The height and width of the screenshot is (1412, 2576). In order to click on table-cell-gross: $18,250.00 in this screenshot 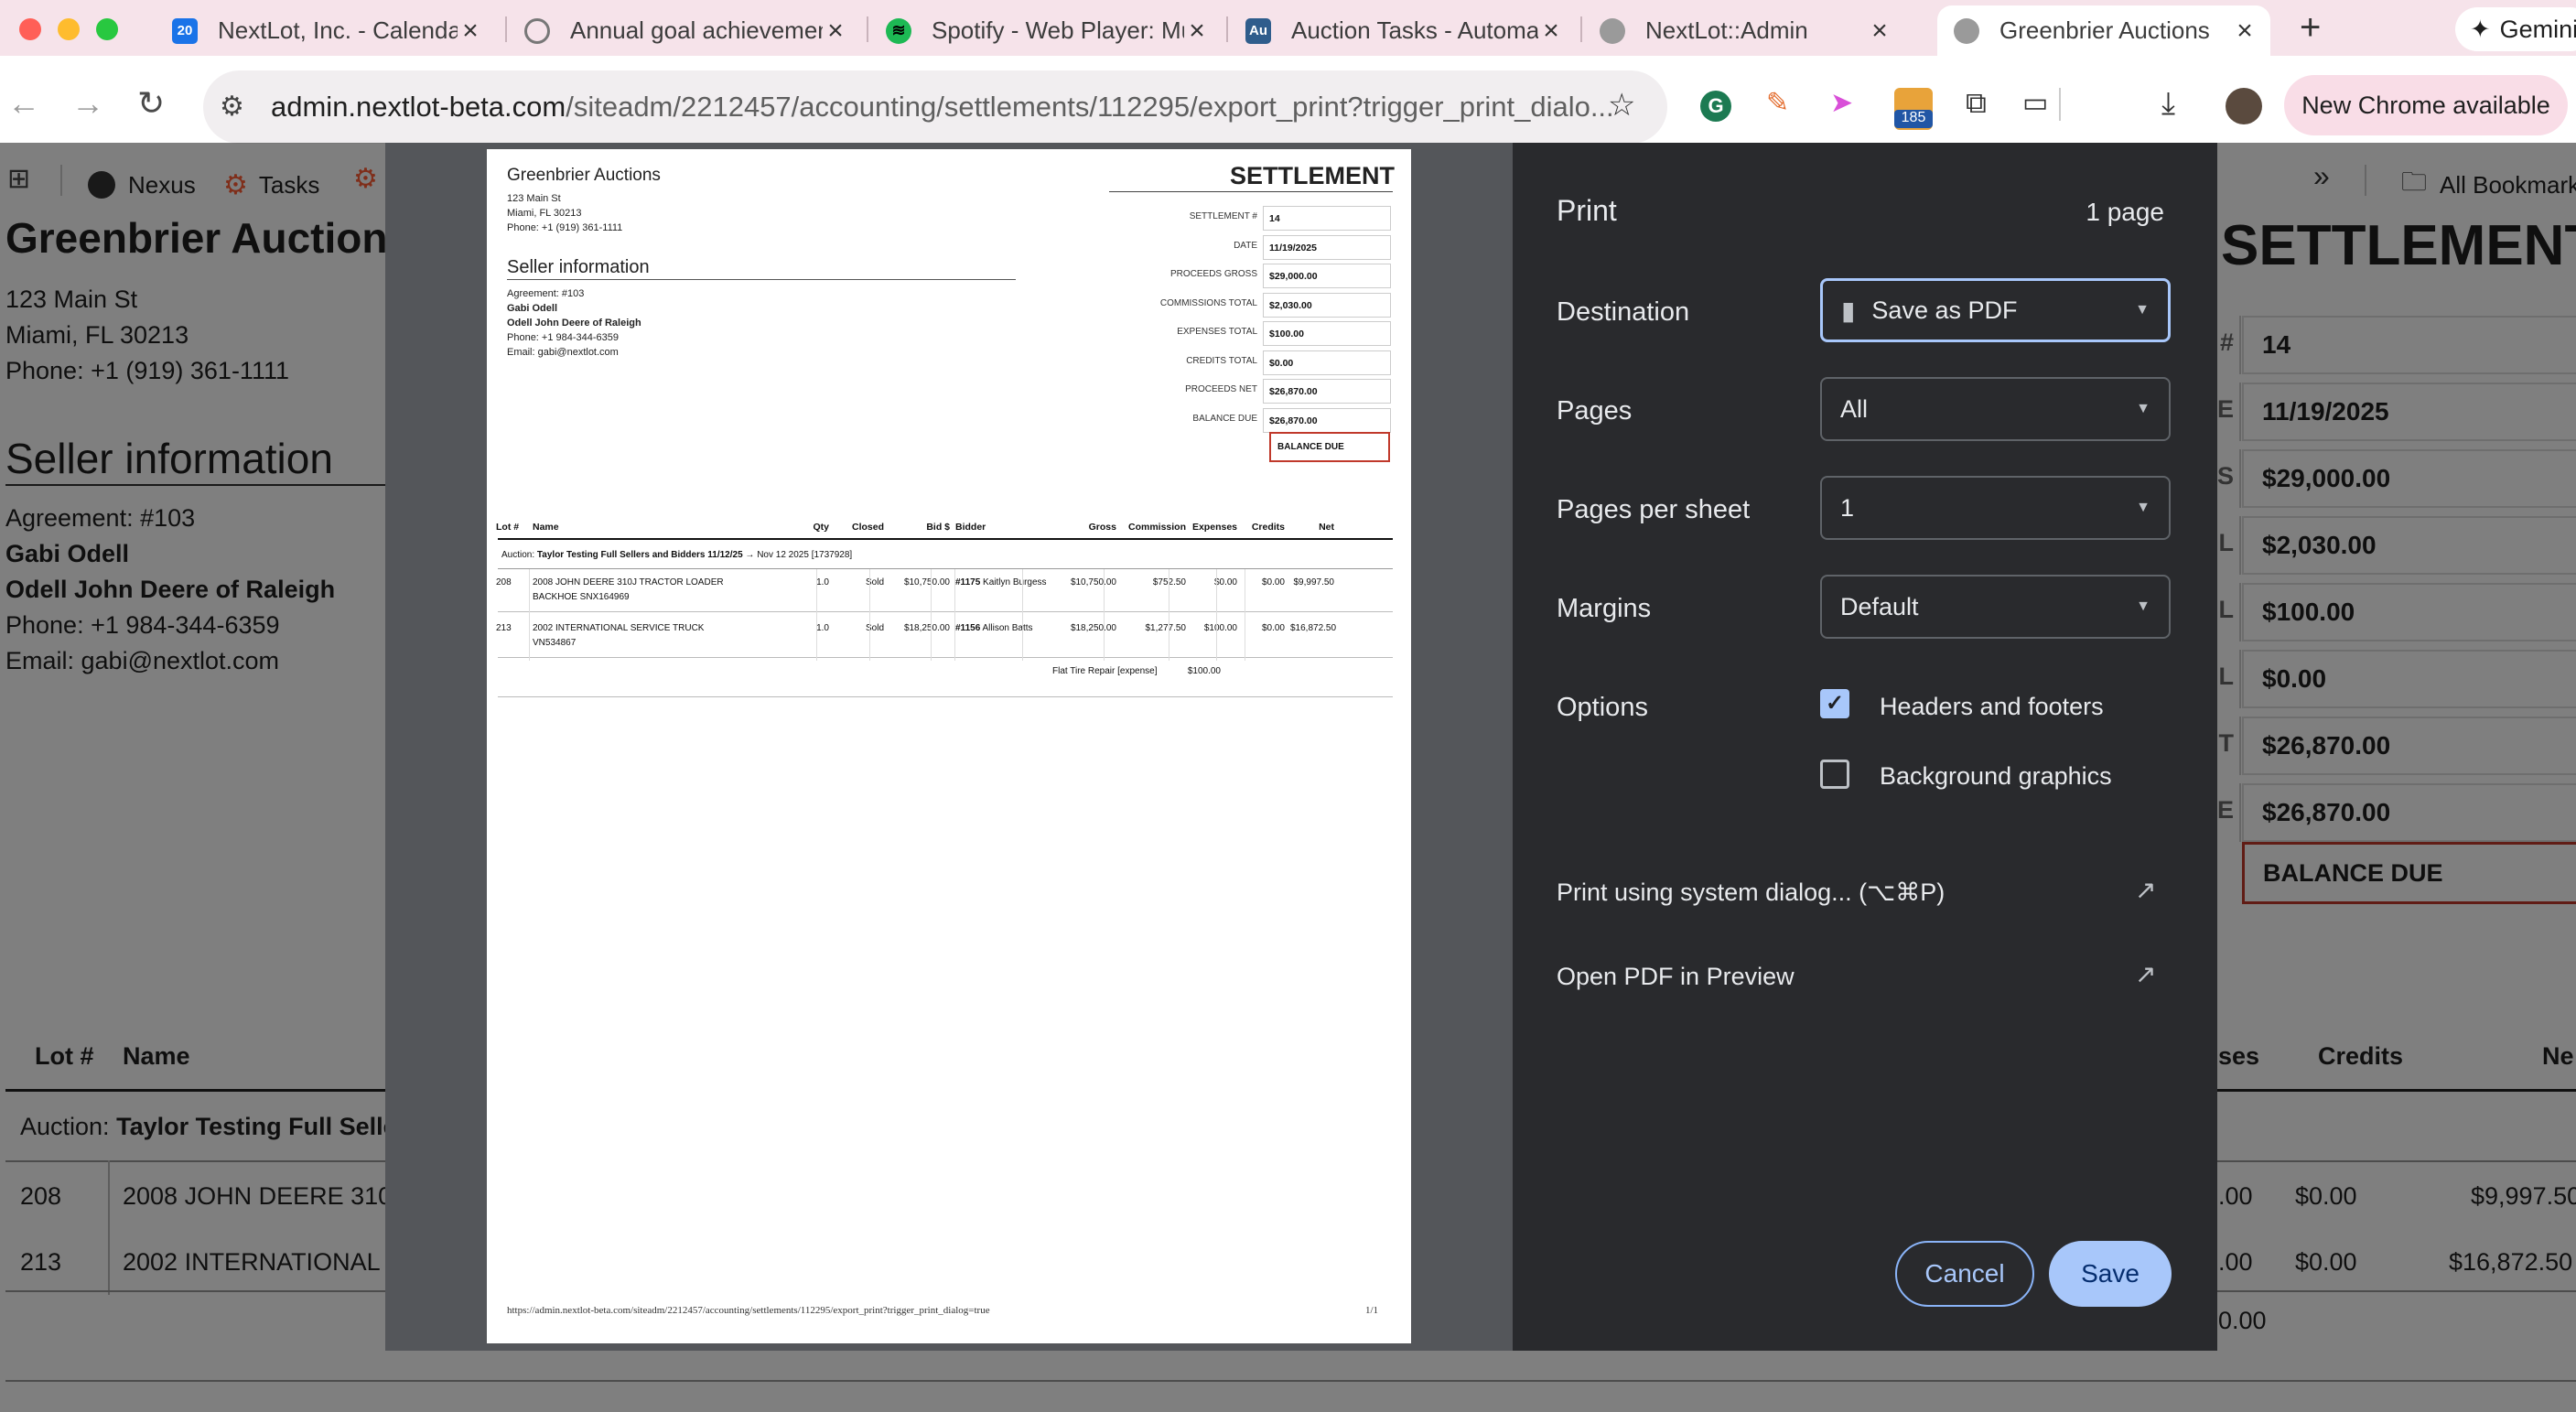, I will do `click(1093, 628)`.